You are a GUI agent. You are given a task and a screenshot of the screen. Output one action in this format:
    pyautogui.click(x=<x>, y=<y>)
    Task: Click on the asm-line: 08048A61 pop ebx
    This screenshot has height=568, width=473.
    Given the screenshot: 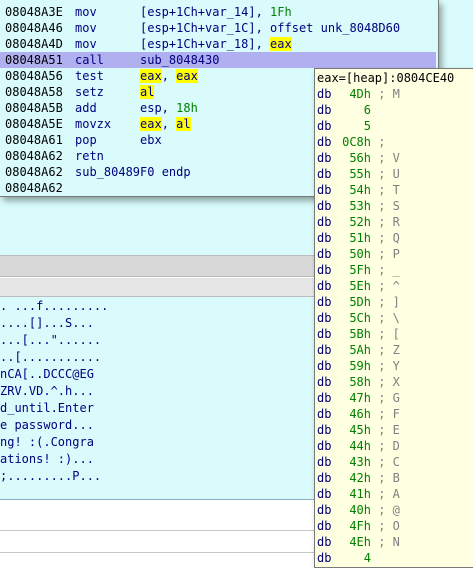 What is the action you would take?
    pyautogui.click(x=83, y=140)
    